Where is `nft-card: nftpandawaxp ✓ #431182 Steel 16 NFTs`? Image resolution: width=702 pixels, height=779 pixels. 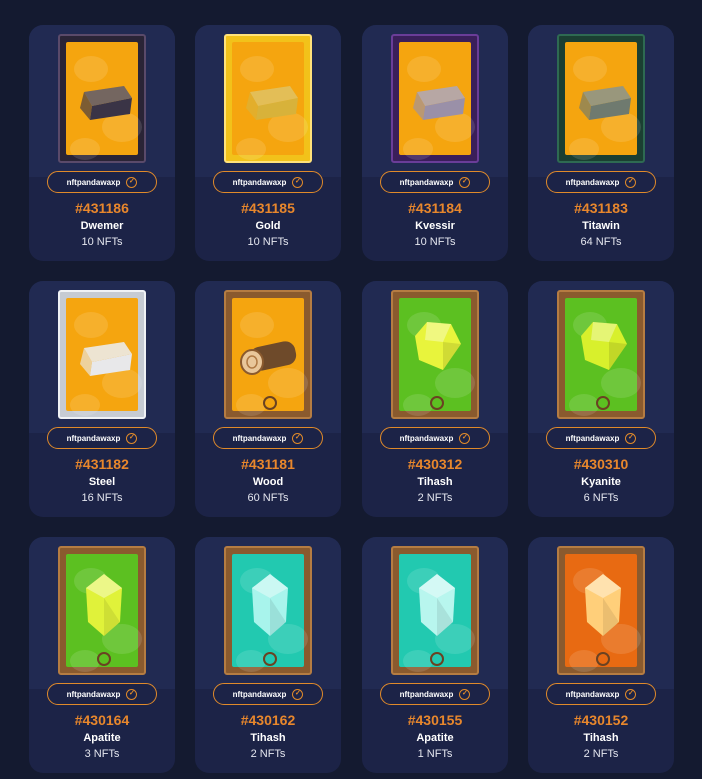
nft-card: nftpandawaxp ✓ #431182 Steel 16 NFTs is located at coordinates (102, 399).